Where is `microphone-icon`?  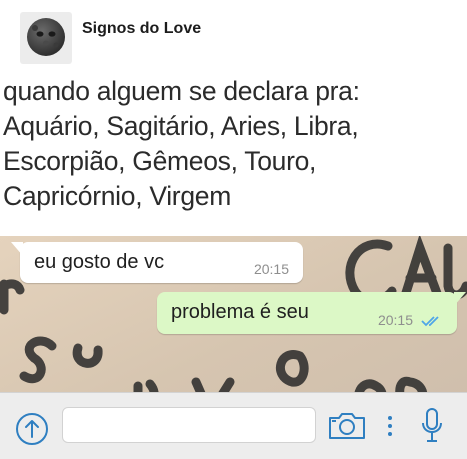 microphone-icon is located at coordinates (432, 426).